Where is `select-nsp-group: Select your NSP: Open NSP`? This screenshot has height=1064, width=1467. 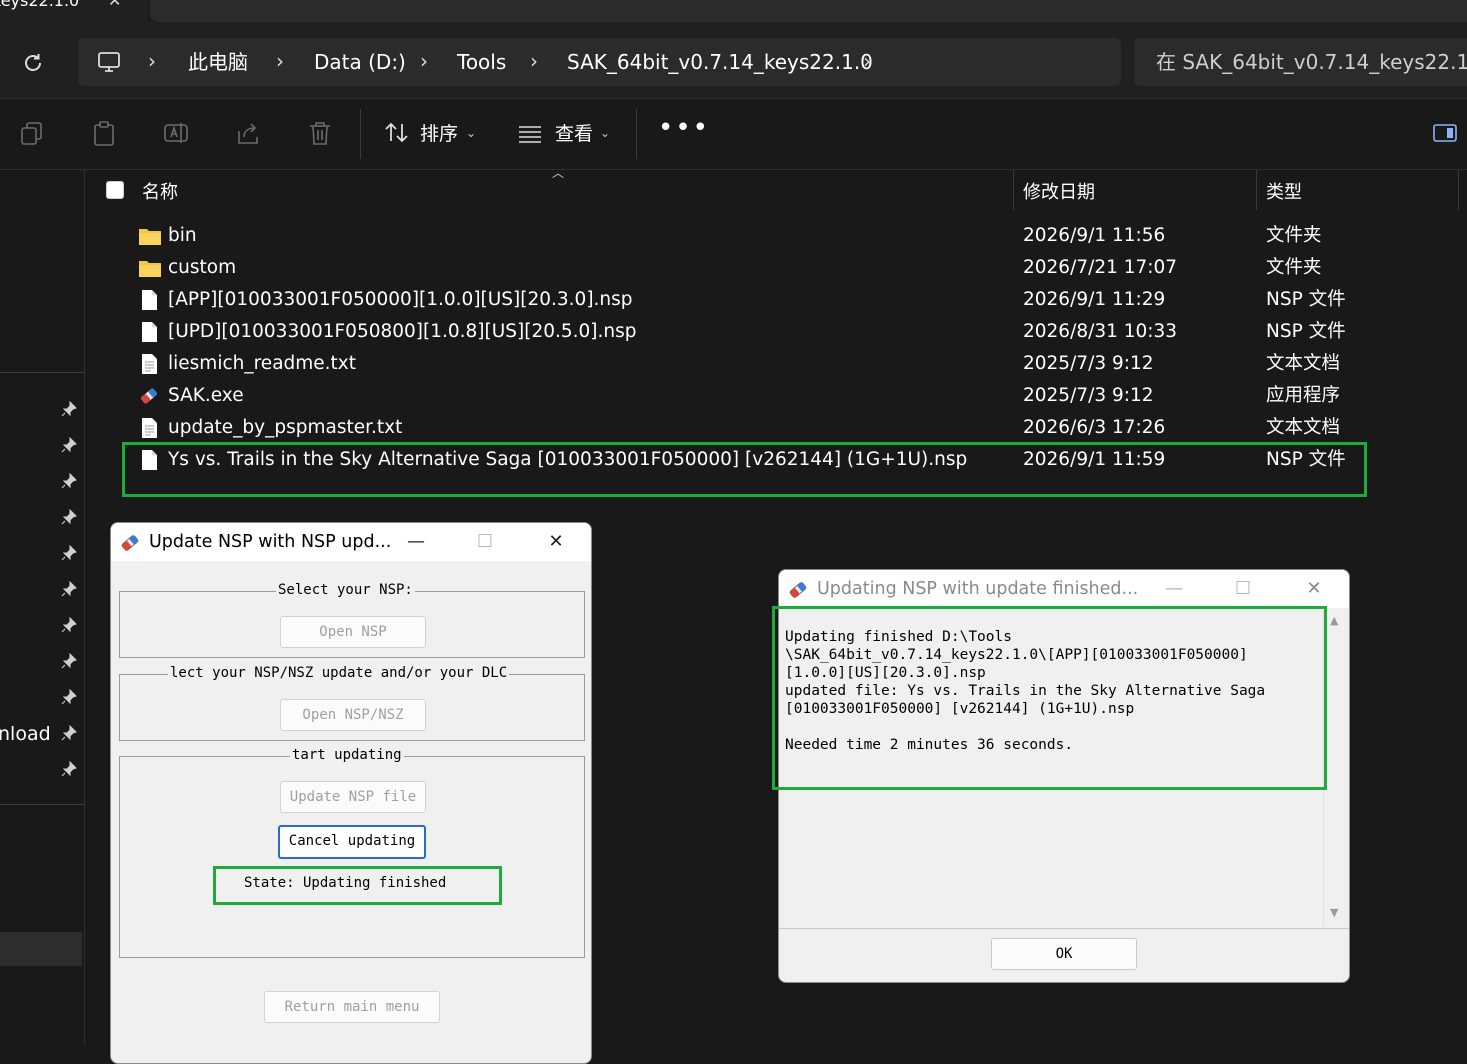
select-nsp-group: Select your NSP: Open NSP is located at coordinates (352, 619).